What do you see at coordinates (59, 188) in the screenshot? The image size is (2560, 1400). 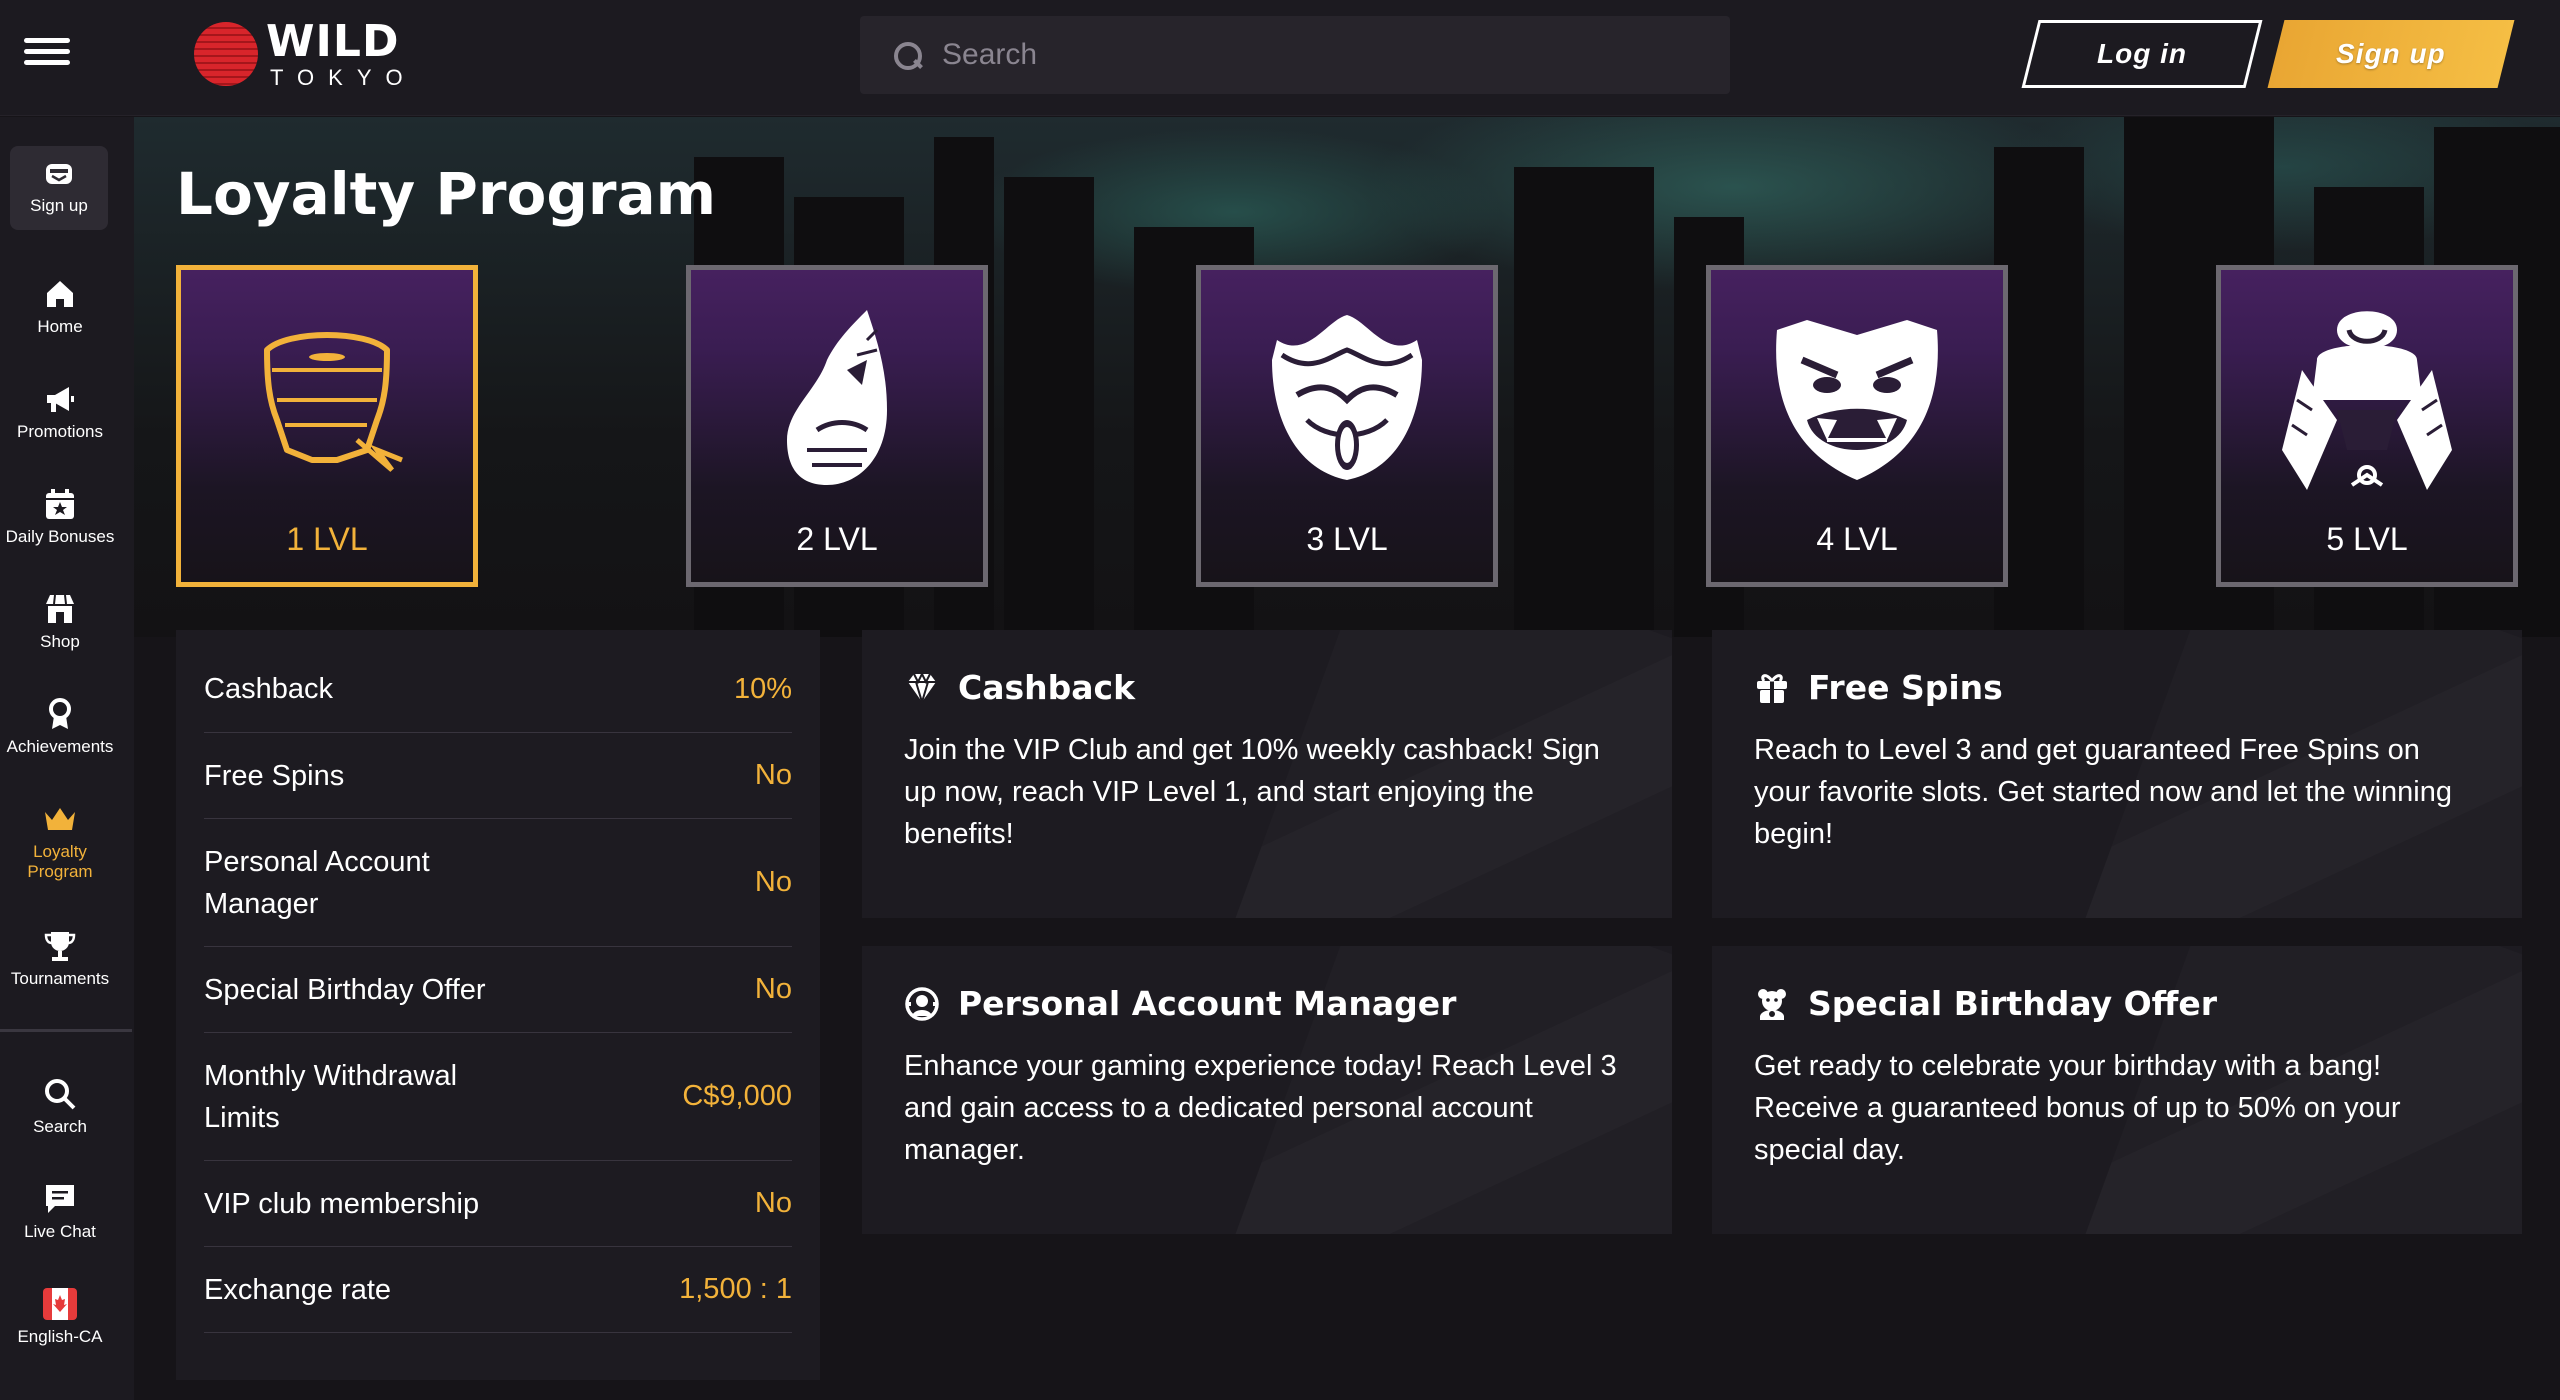 I see `sidebar-item-sign-up: Sign up` at bounding box center [59, 188].